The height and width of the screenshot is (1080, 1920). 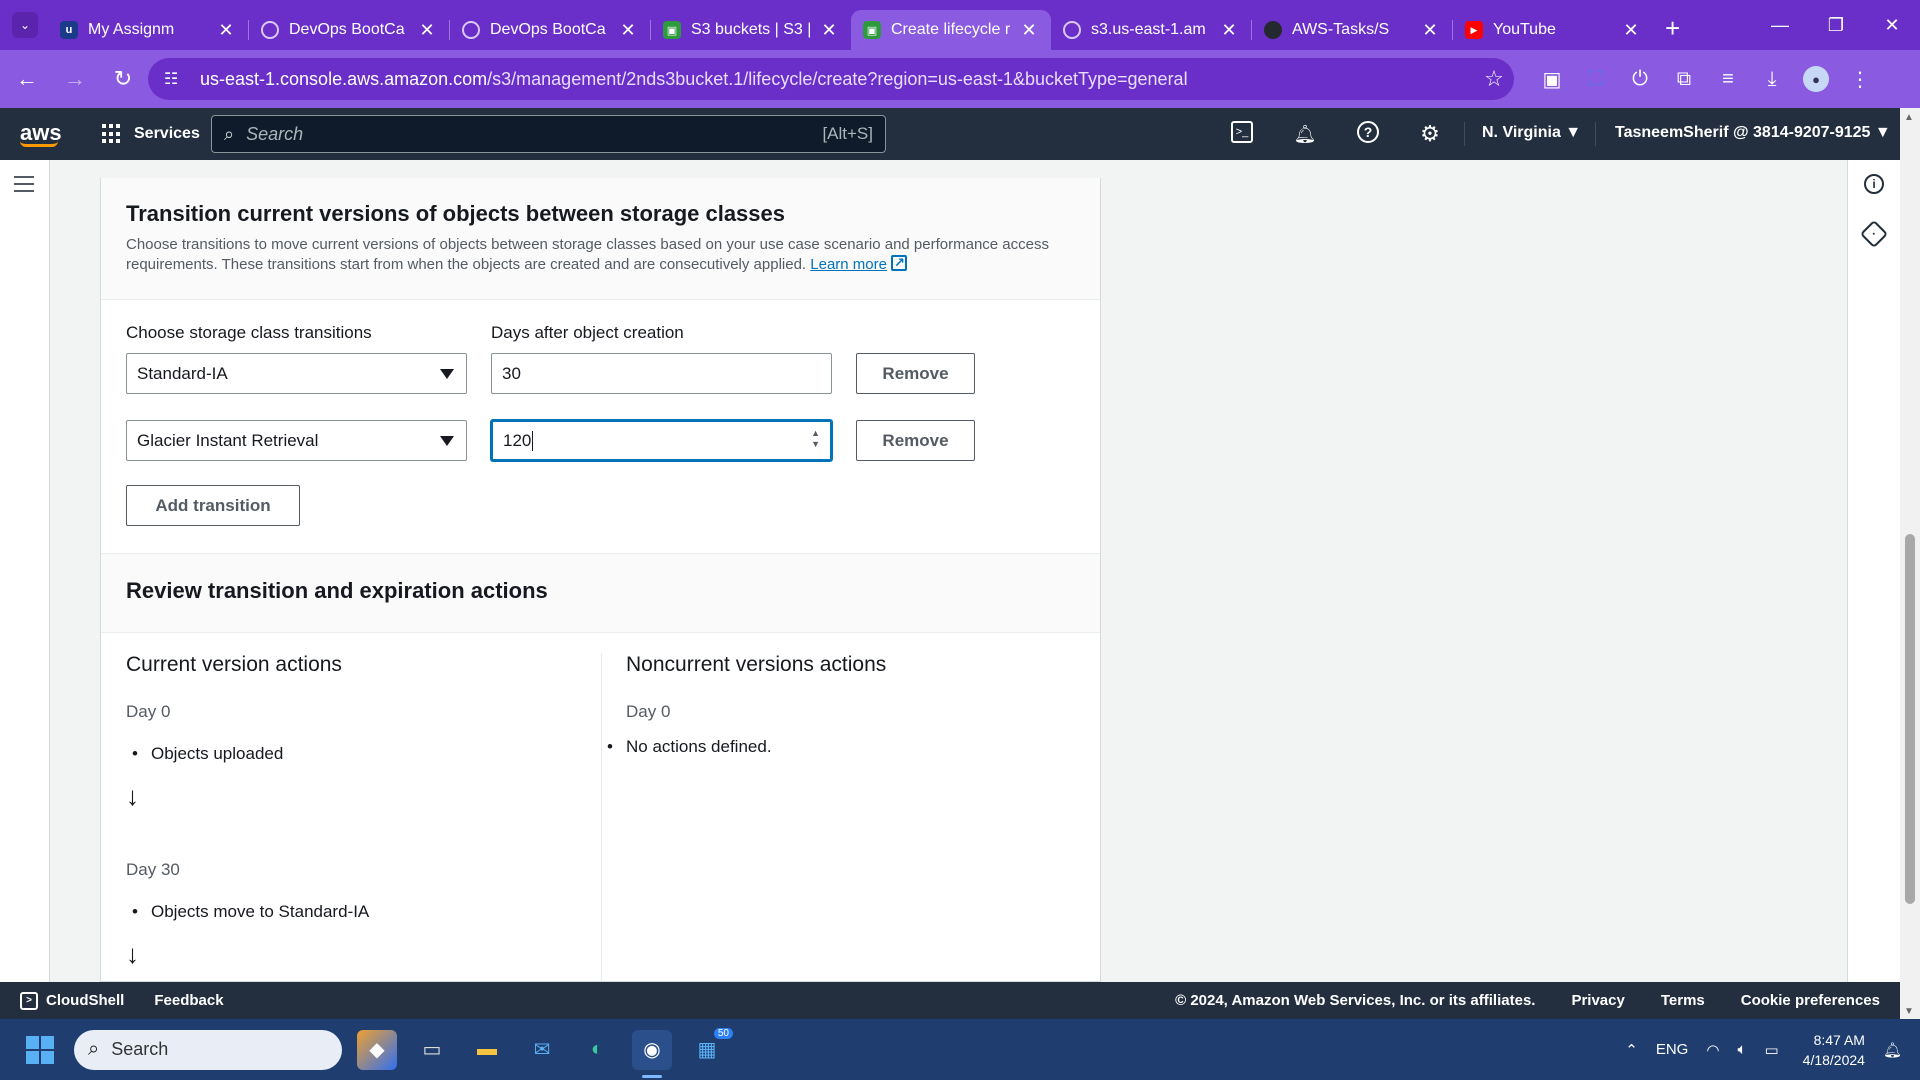 I want to click on tab-title: Create lifecycle r, so click(x=951, y=29).